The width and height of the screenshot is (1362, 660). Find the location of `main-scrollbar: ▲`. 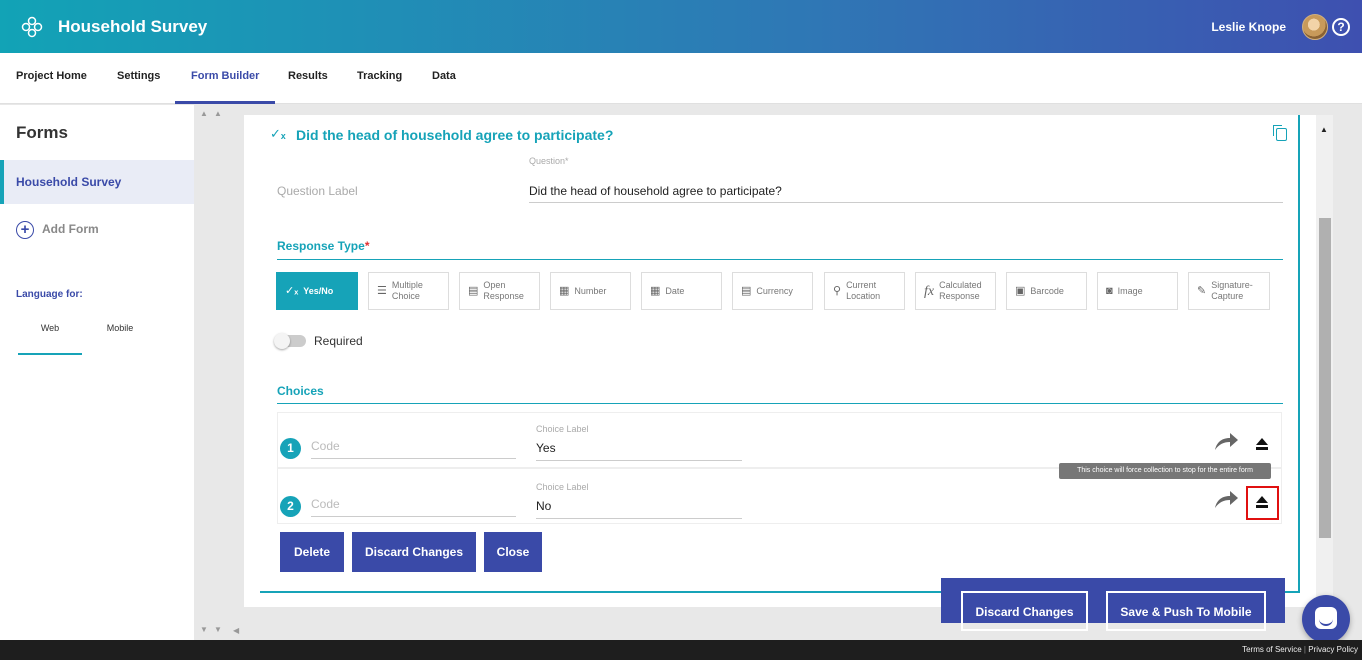

main-scrollbar: ▲ is located at coordinates (1324, 361).